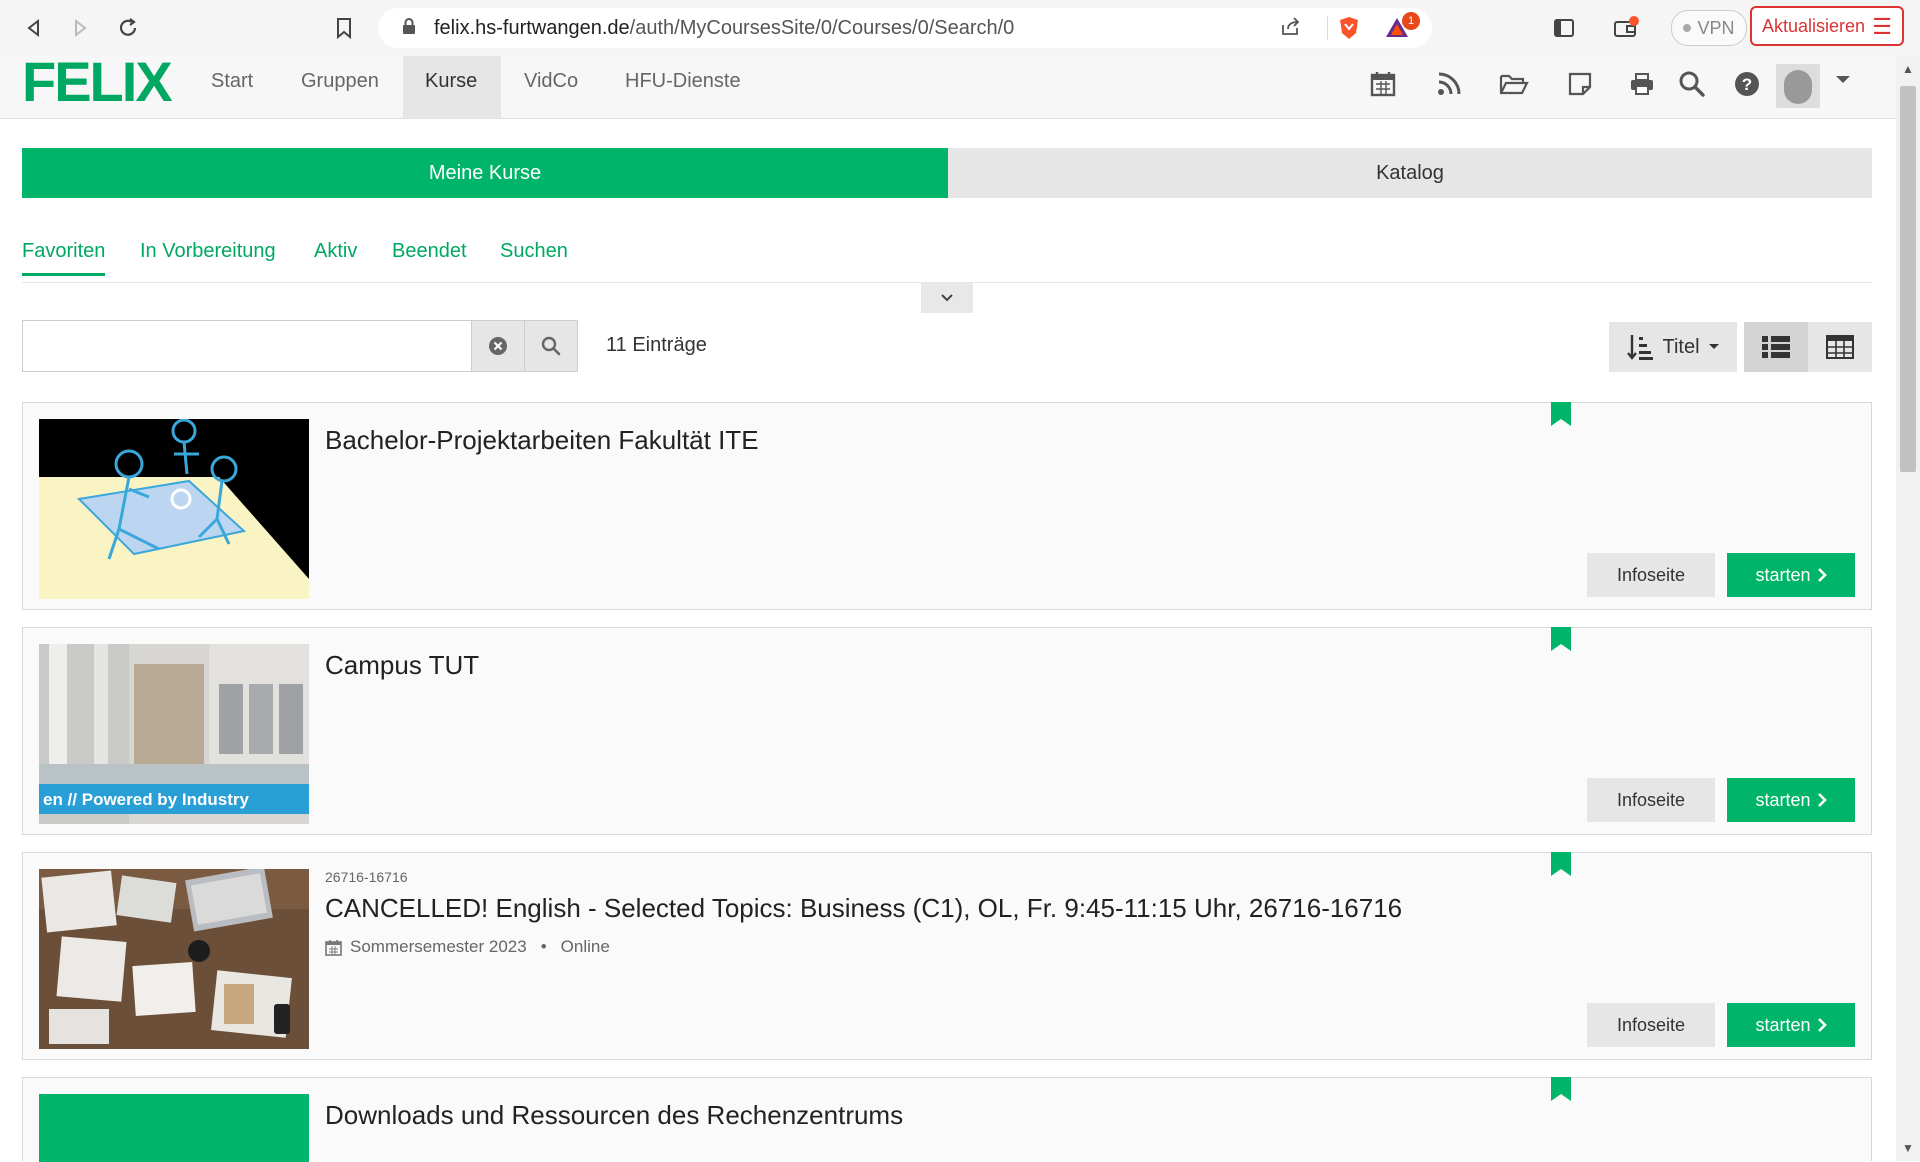 This screenshot has width=1920, height=1162. What do you see at coordinates (585, 946) in the screenshot?
I see `course-mode: Online` at bounding box center [585, 946].